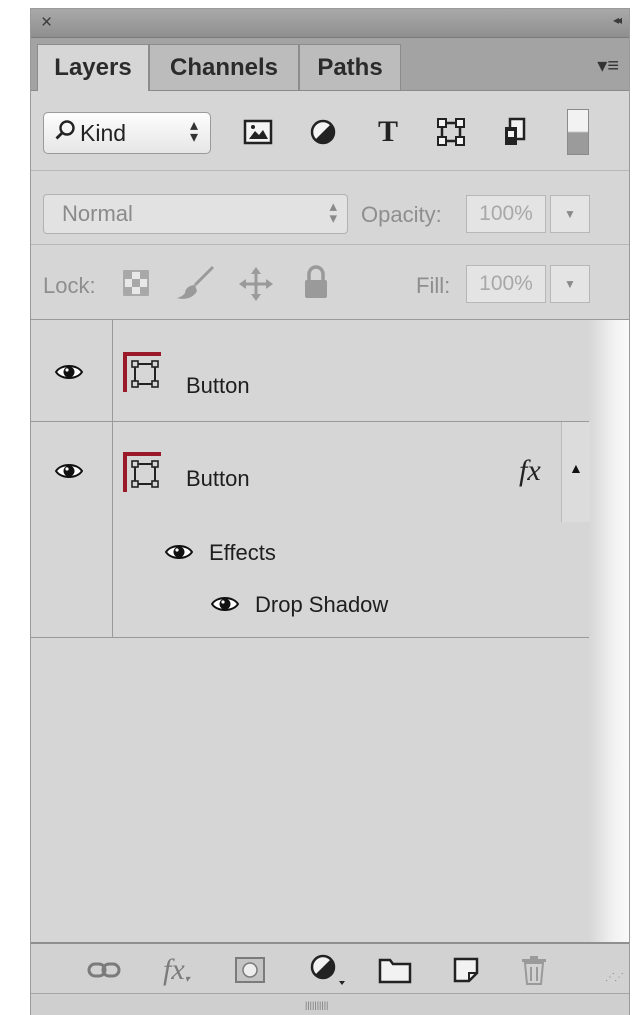 The image size is (632, 1015). Describe the element at coordinates (451, 132) in the screenshot. I see `shape-layer-filter-icon` at that location.